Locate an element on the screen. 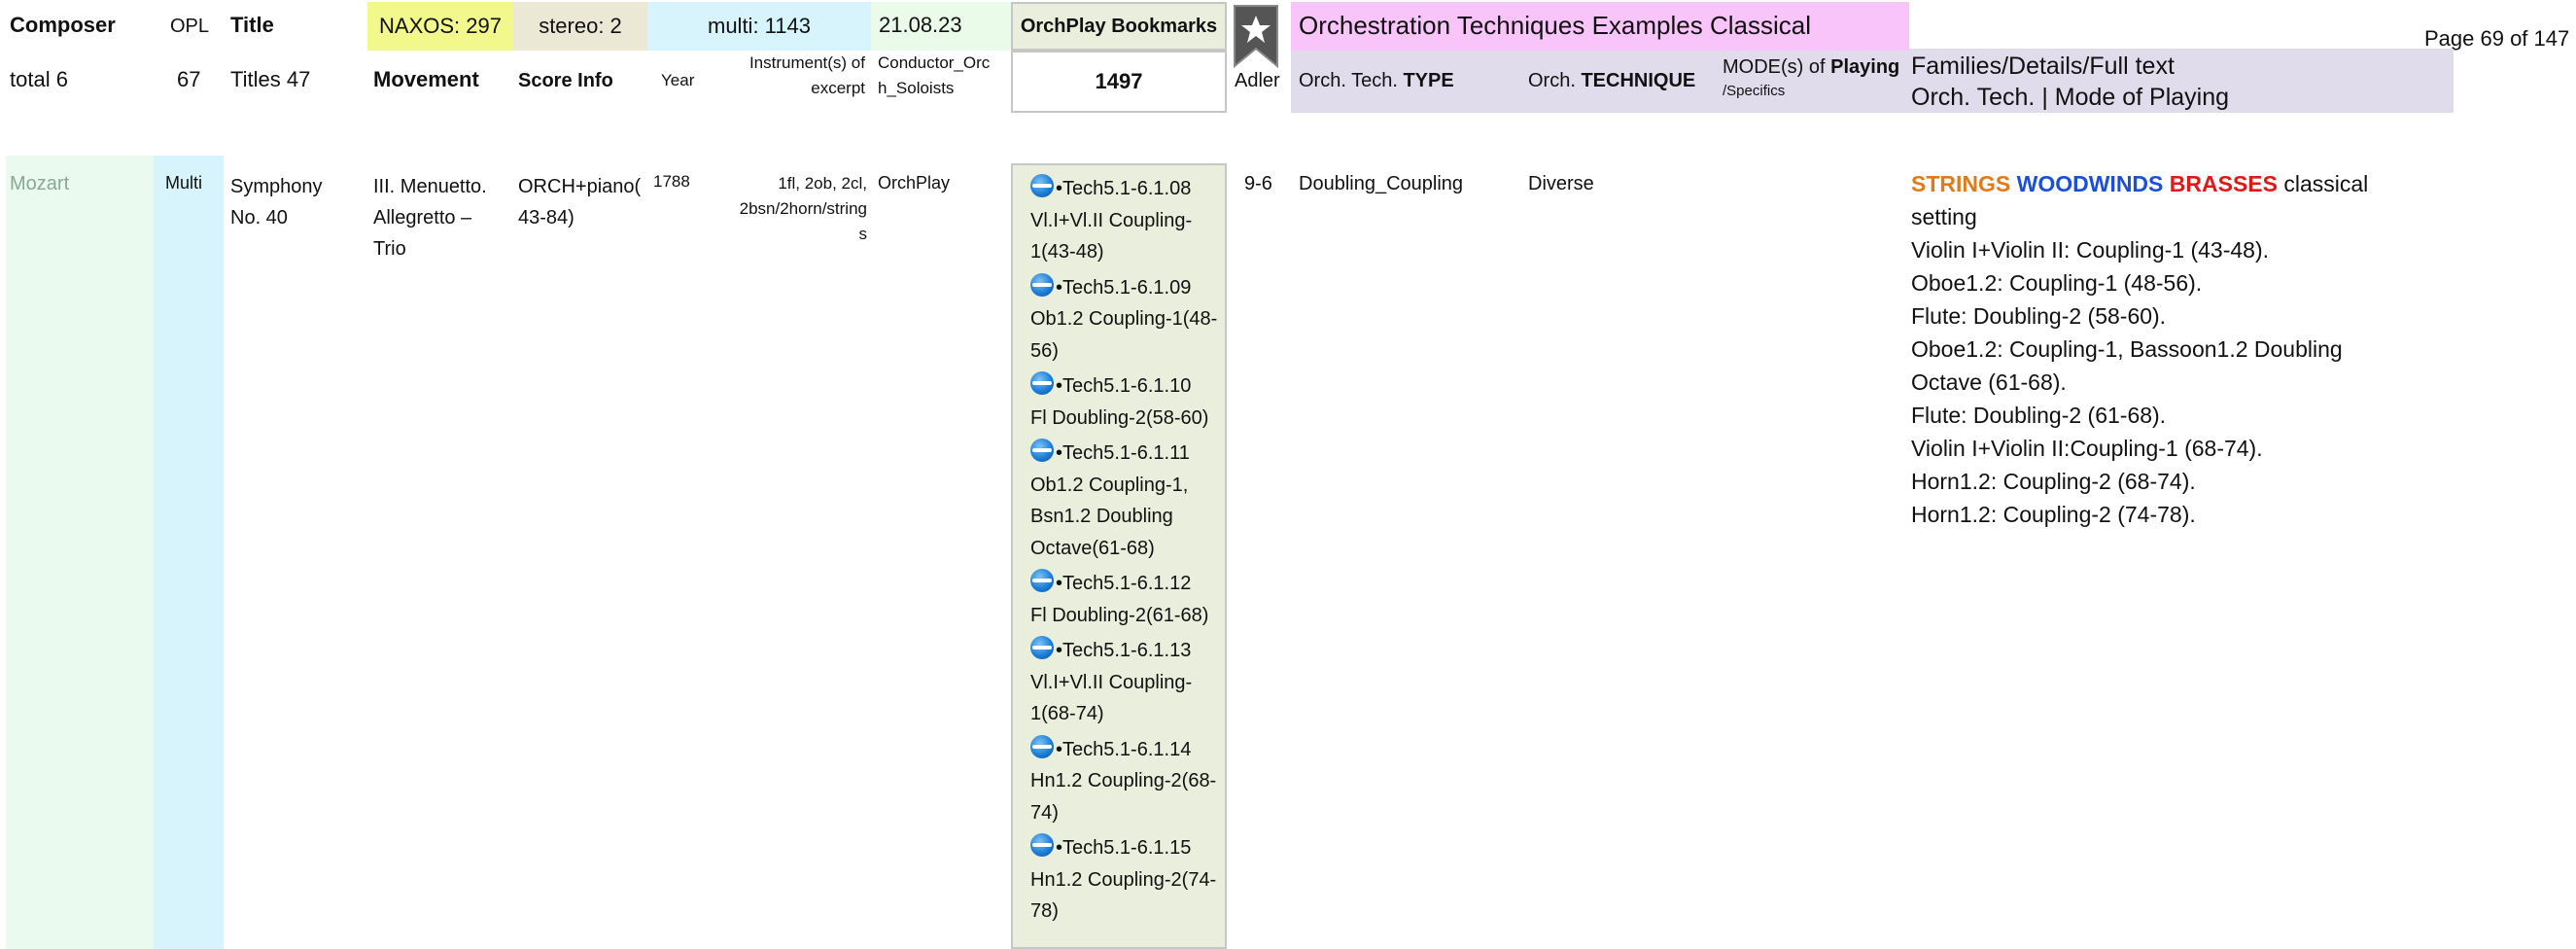  row-title: Symphony No. 40 is located at coordinates (276, 202).